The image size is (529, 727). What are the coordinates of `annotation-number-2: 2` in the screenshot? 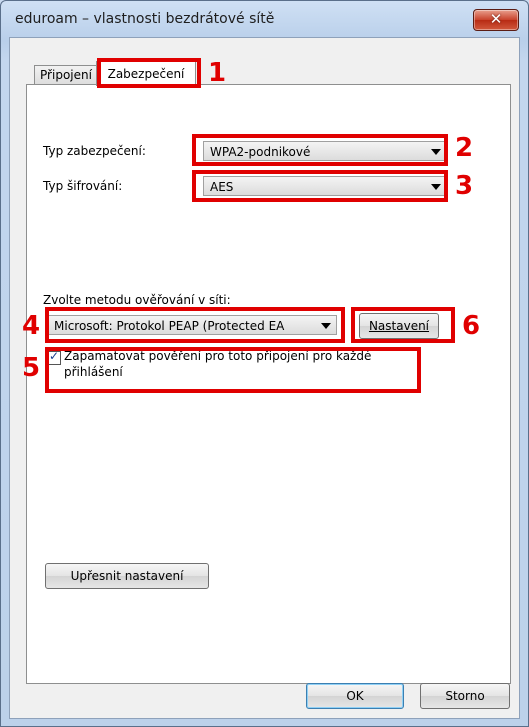 It's located at (464, 148).